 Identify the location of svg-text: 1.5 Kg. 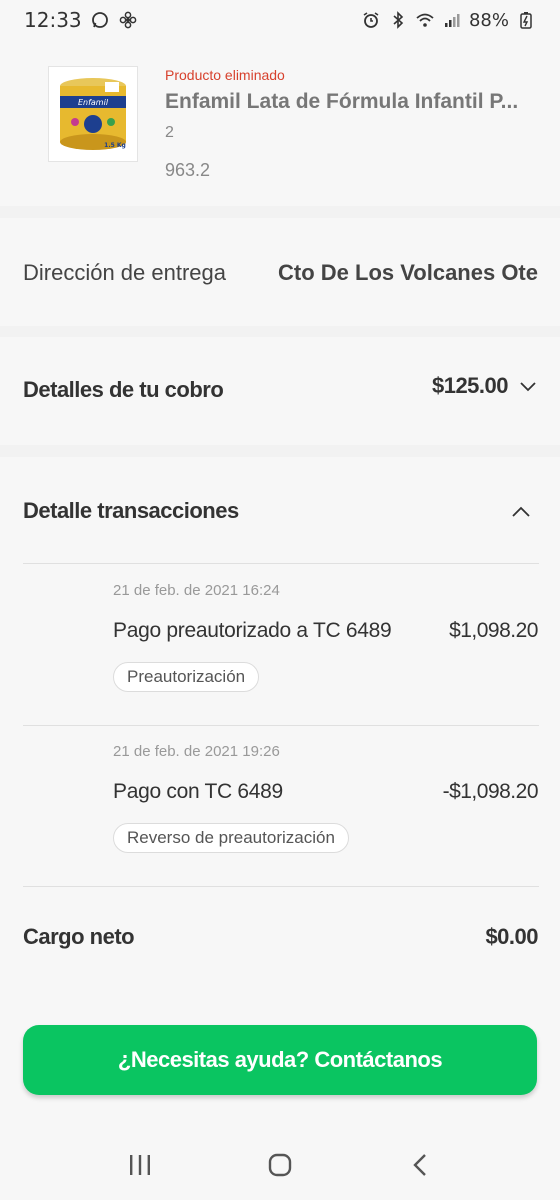
(115, 145).